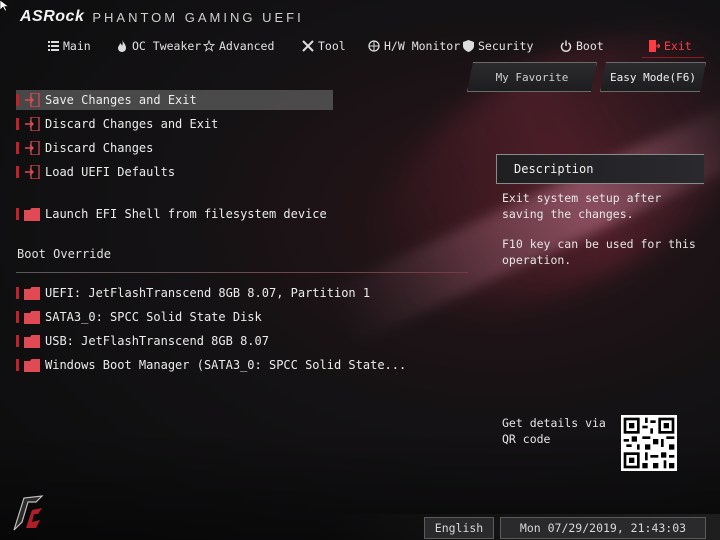  I want to click on tab-boot: Boot, so click(582, 46).